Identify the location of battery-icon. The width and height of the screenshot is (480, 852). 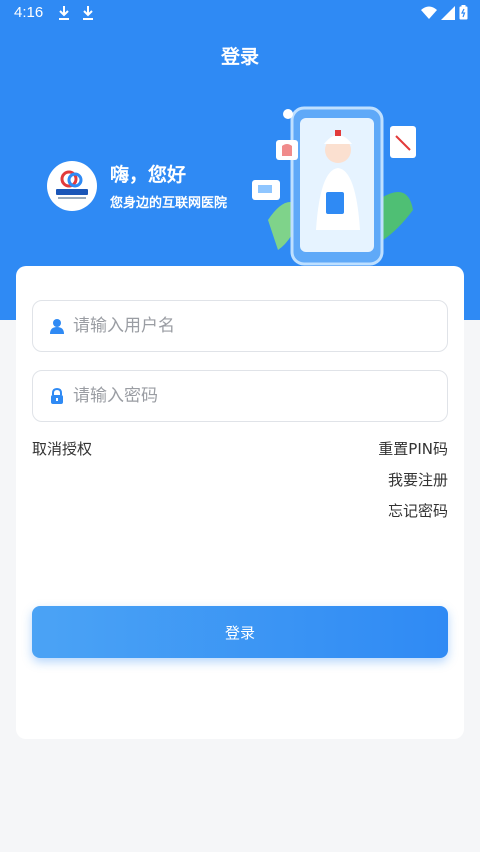
(463, 12).